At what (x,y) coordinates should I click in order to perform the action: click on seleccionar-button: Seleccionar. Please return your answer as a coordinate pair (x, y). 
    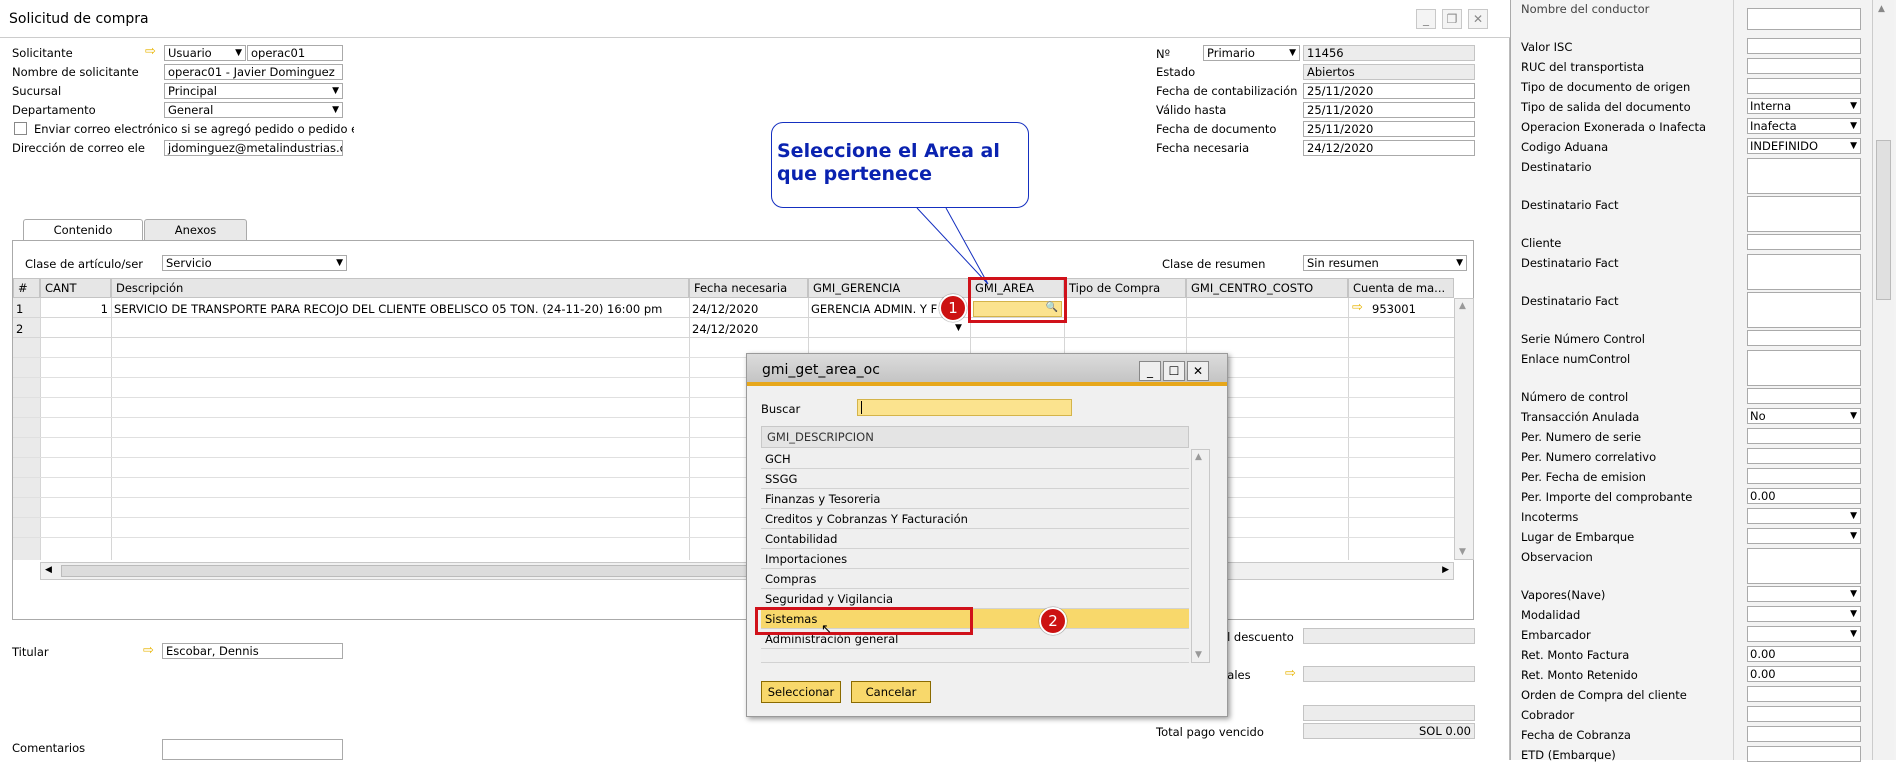
    Looking at the image, I should click on (801, 692).